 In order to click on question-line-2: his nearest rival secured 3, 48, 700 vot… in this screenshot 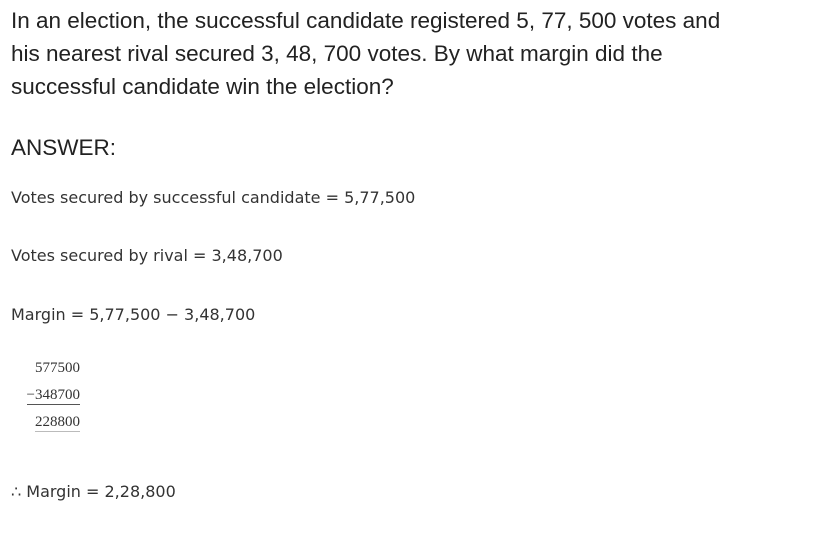, I will do `click(337, 53)`.